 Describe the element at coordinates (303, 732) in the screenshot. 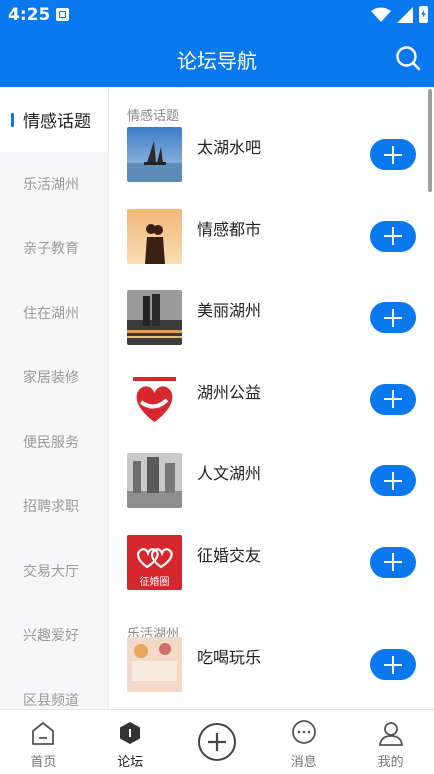

I see `message-icon` at that location.